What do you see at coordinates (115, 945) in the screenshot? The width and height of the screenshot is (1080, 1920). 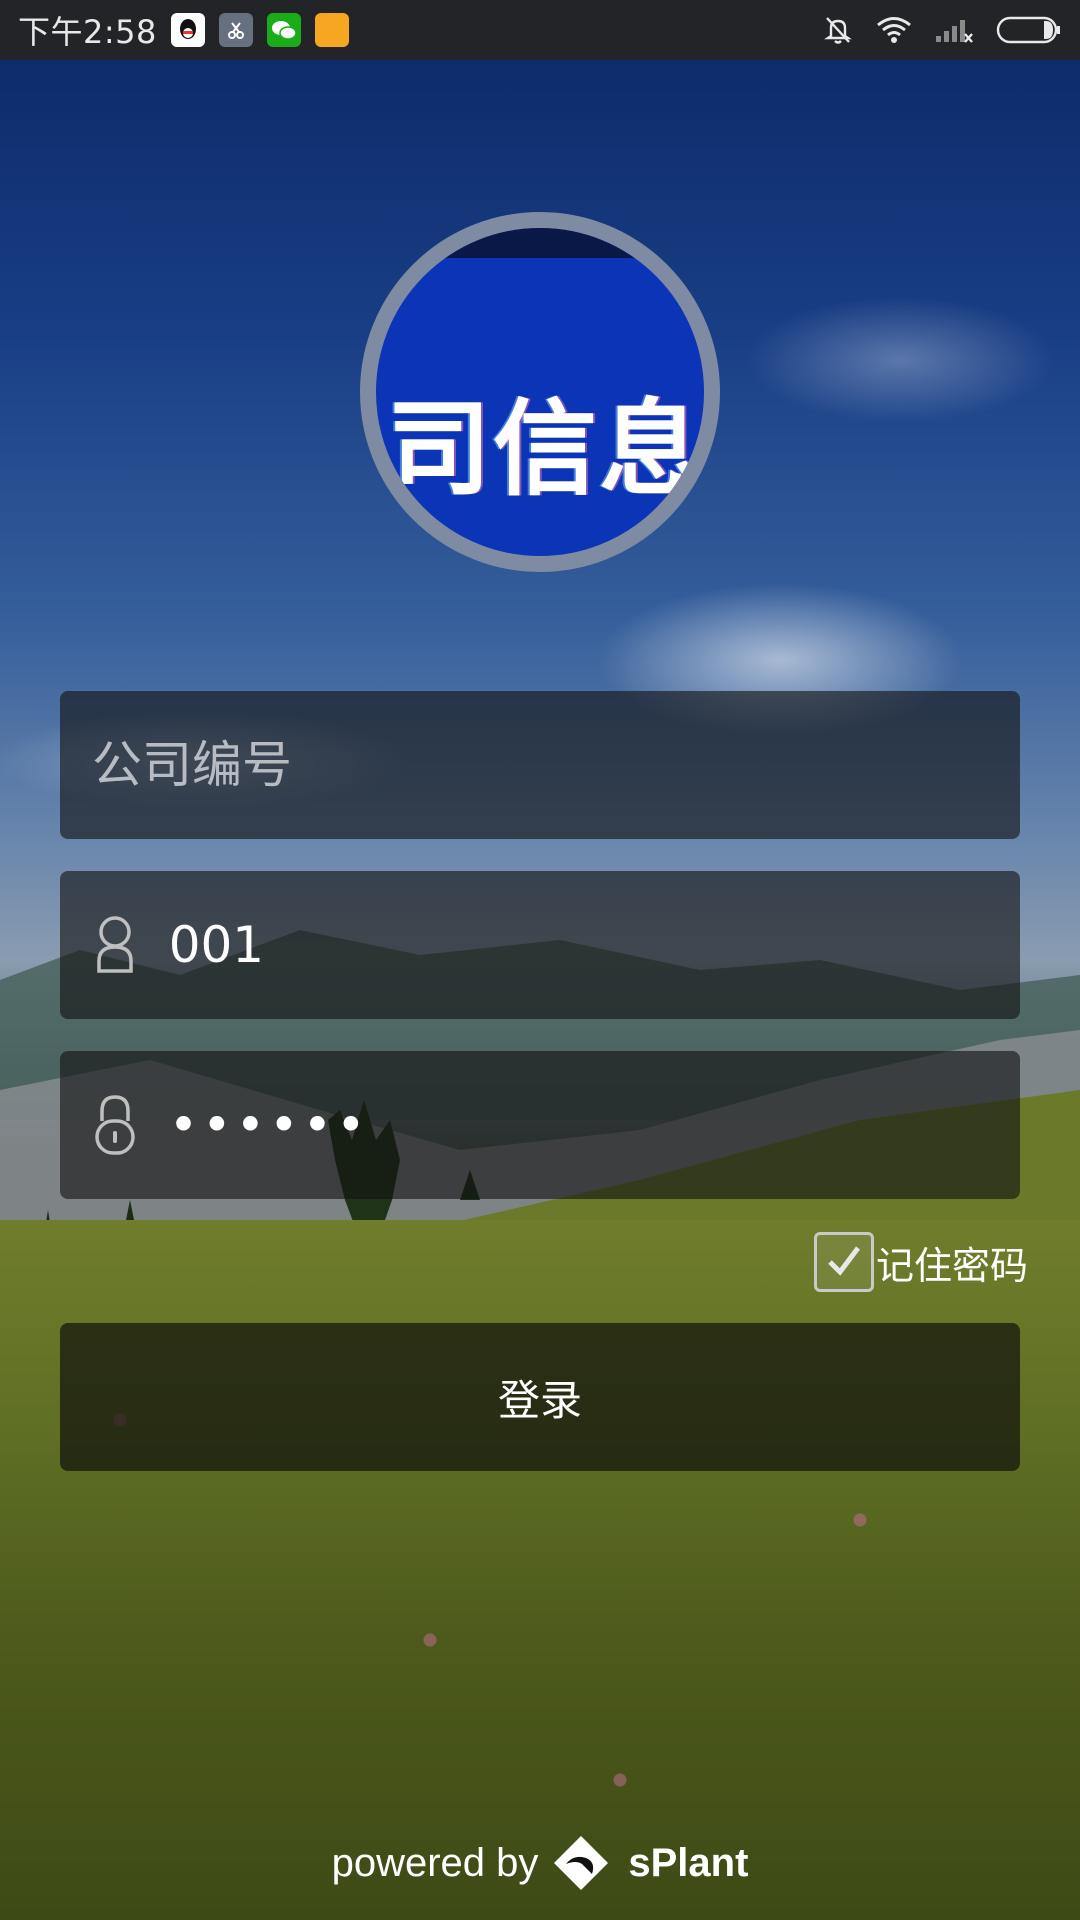 I see `user-icon` at bounding box center [115, 945].